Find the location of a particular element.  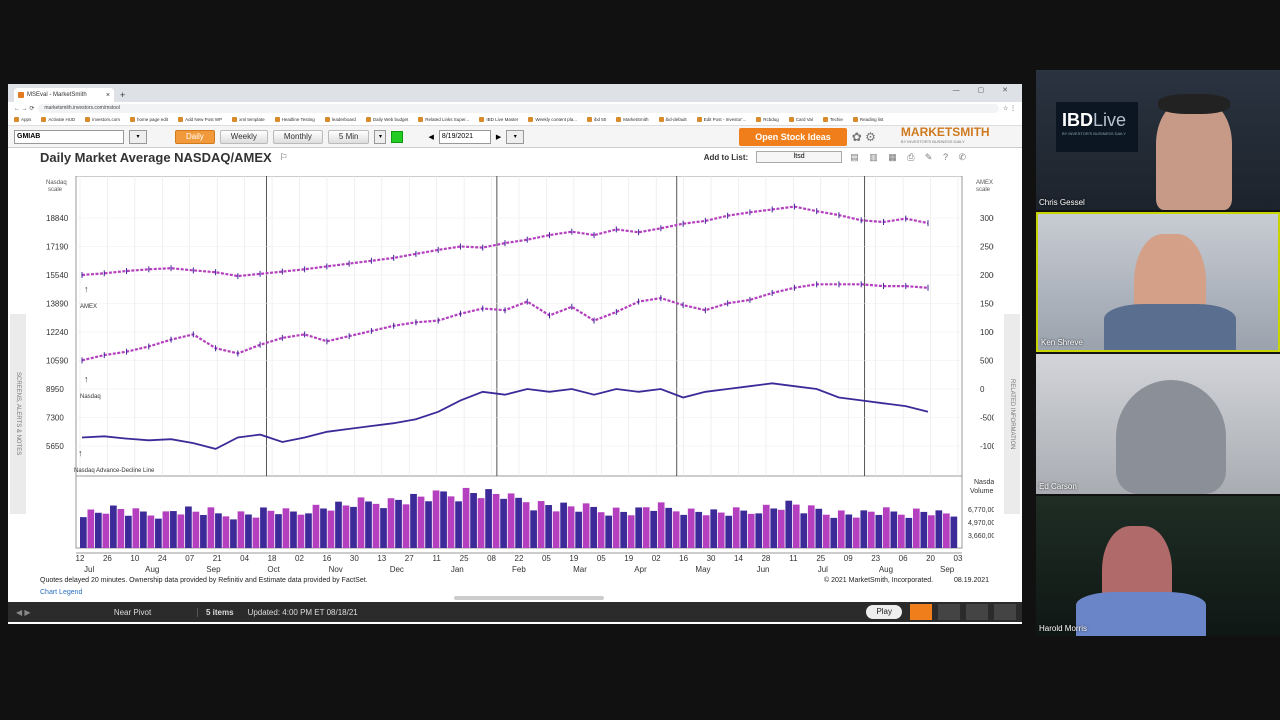

related-information-tab: RELATED INFORMATION is located at coordinates (1012, 414).